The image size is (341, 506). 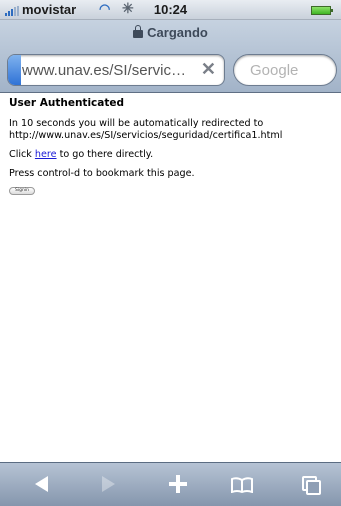 I want to click on signin-button: Signin, so click(x=22, y=191).